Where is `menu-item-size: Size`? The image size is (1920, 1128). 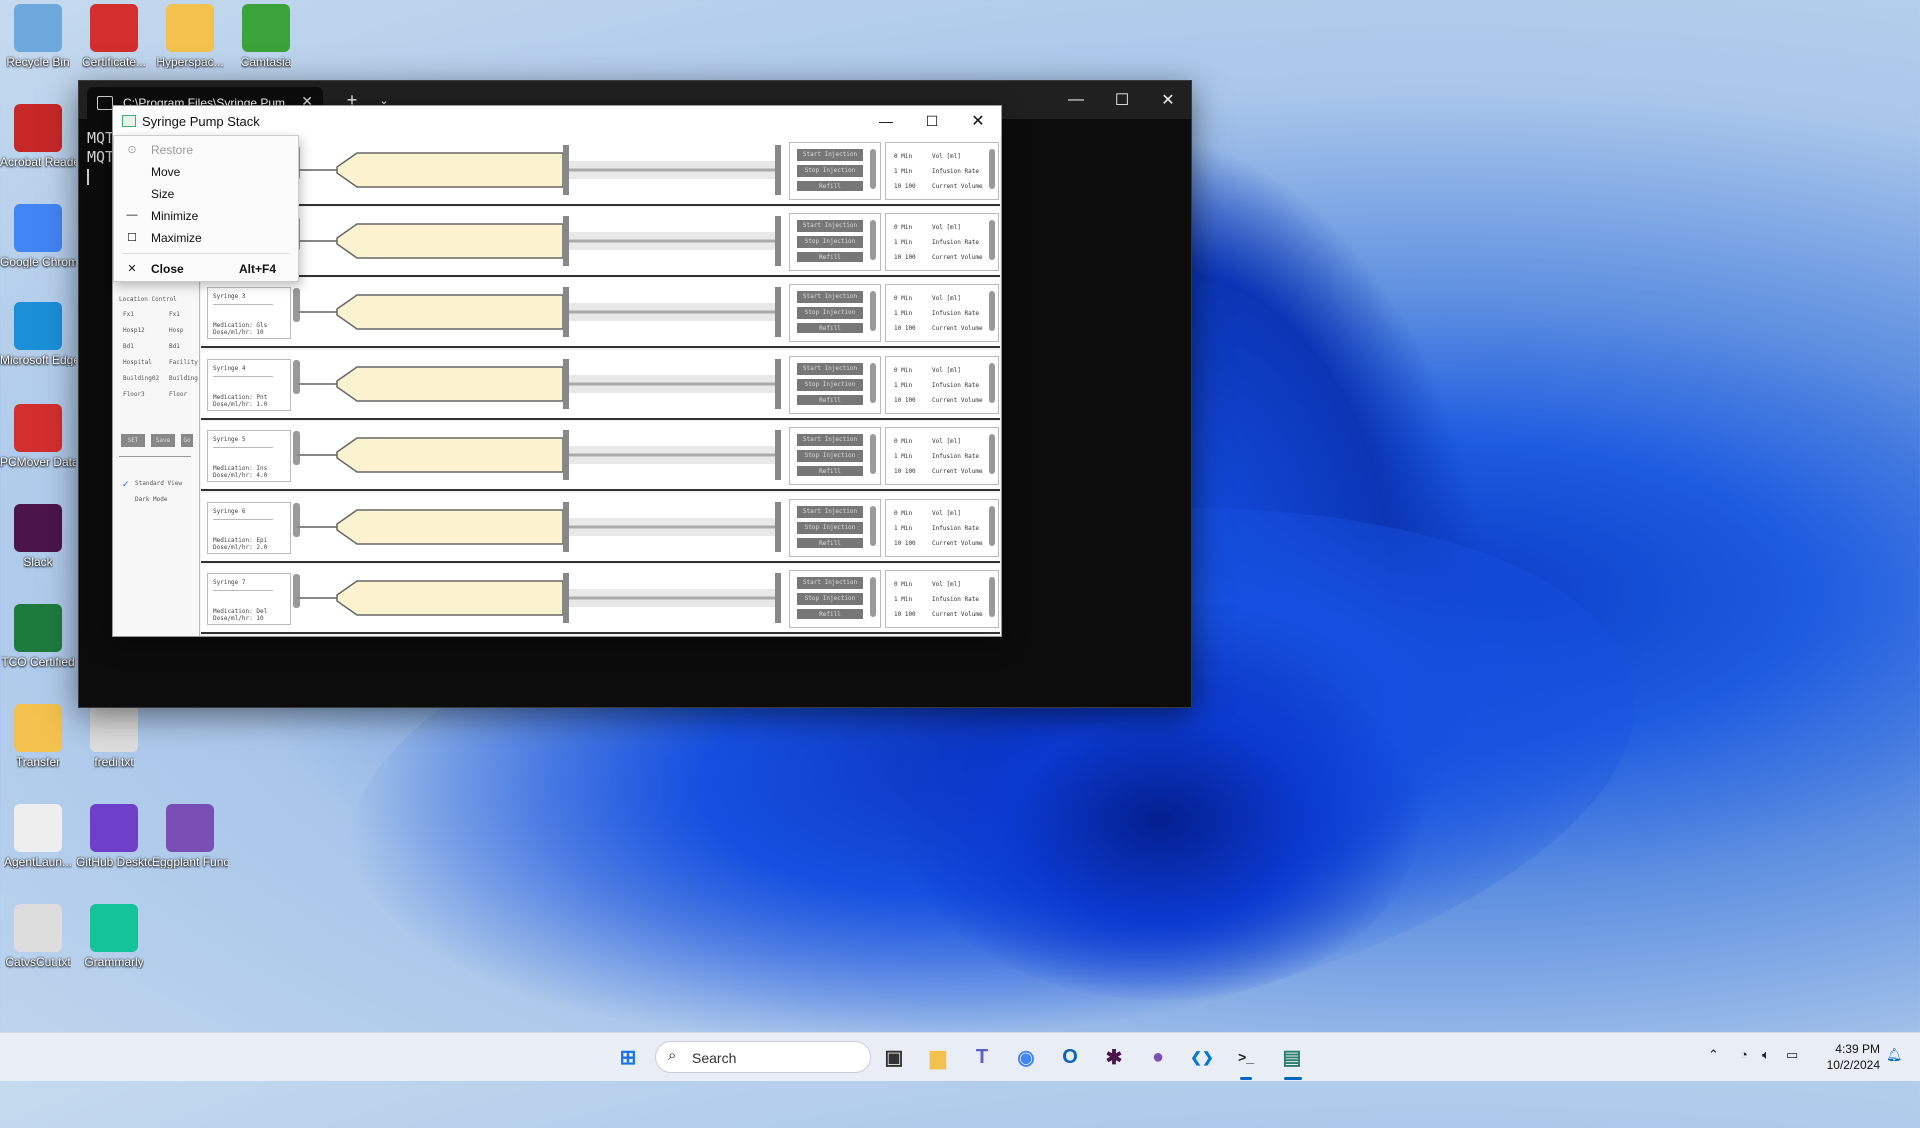 menu-item-size: Size is located at coordinates (206, 194).